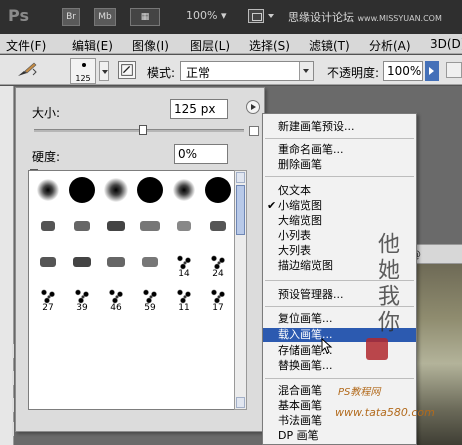 Image resolution: width=462 pixels, height=445 pixels. What do you see at coordinates (26, 45) in the screenshot?
I see `menu-file: 文件(F)` at bounding box center [26, 45].